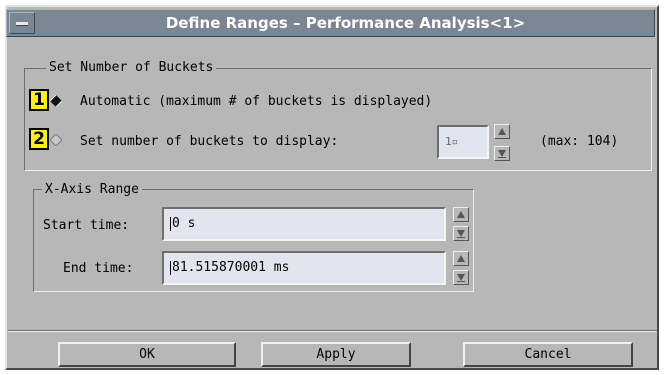 This screenshot has width=669, height=375. What do you see at coordinates (56, 140) in the screenshot?
I see `radio-set-buckets` at bounding box center [56, 140].